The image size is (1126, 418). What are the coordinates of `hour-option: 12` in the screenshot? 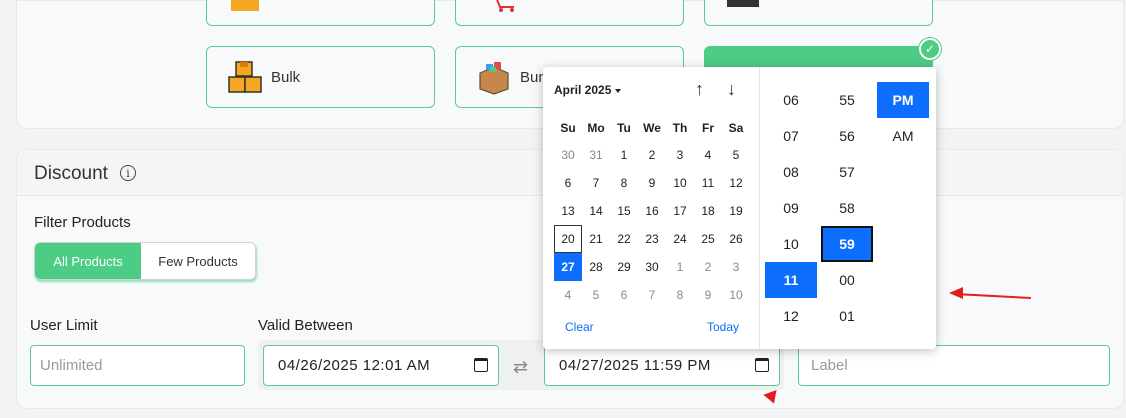 It's located at (791, 316).